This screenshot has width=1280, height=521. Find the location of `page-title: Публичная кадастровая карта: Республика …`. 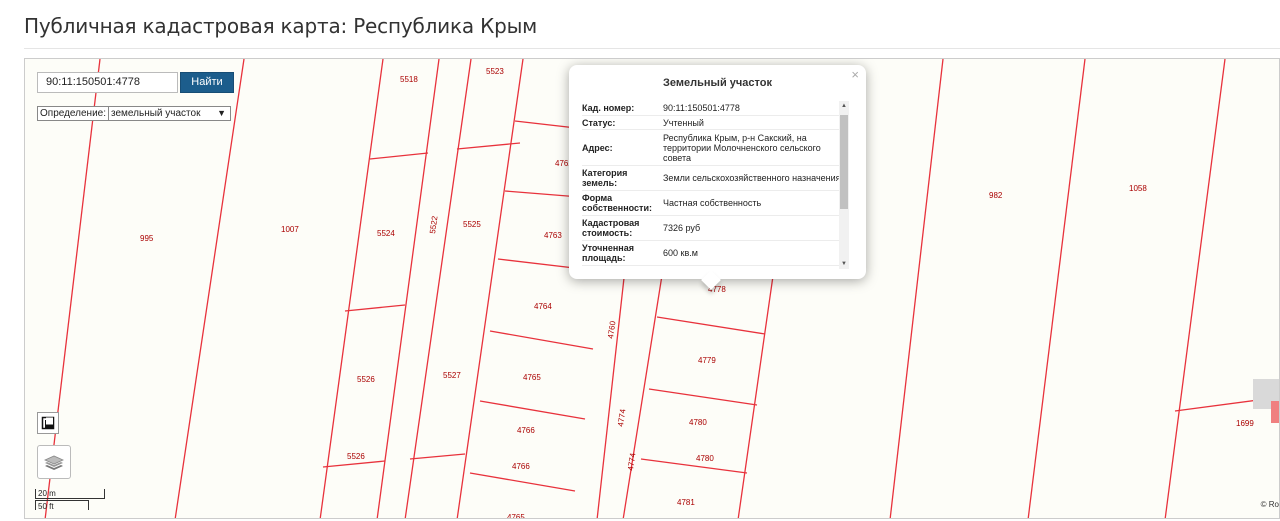

page-title: Публичная кадастровая карта: Республика … is located at coordinates (281, 26).